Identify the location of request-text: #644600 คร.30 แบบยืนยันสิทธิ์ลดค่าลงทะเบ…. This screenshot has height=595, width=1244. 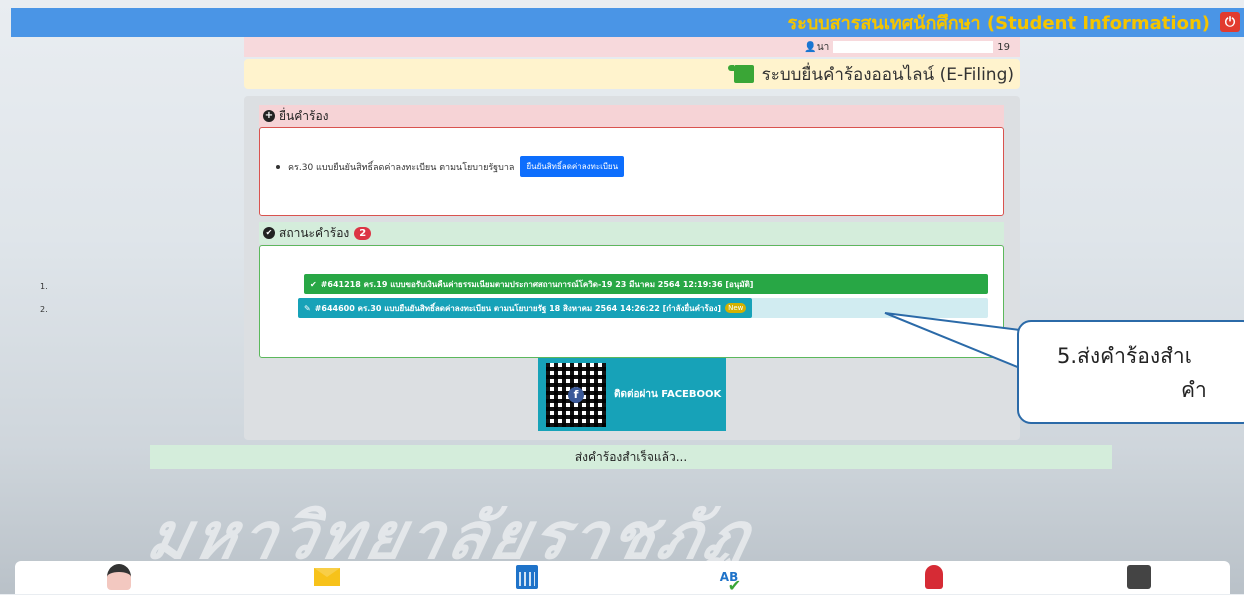
(518, 308).